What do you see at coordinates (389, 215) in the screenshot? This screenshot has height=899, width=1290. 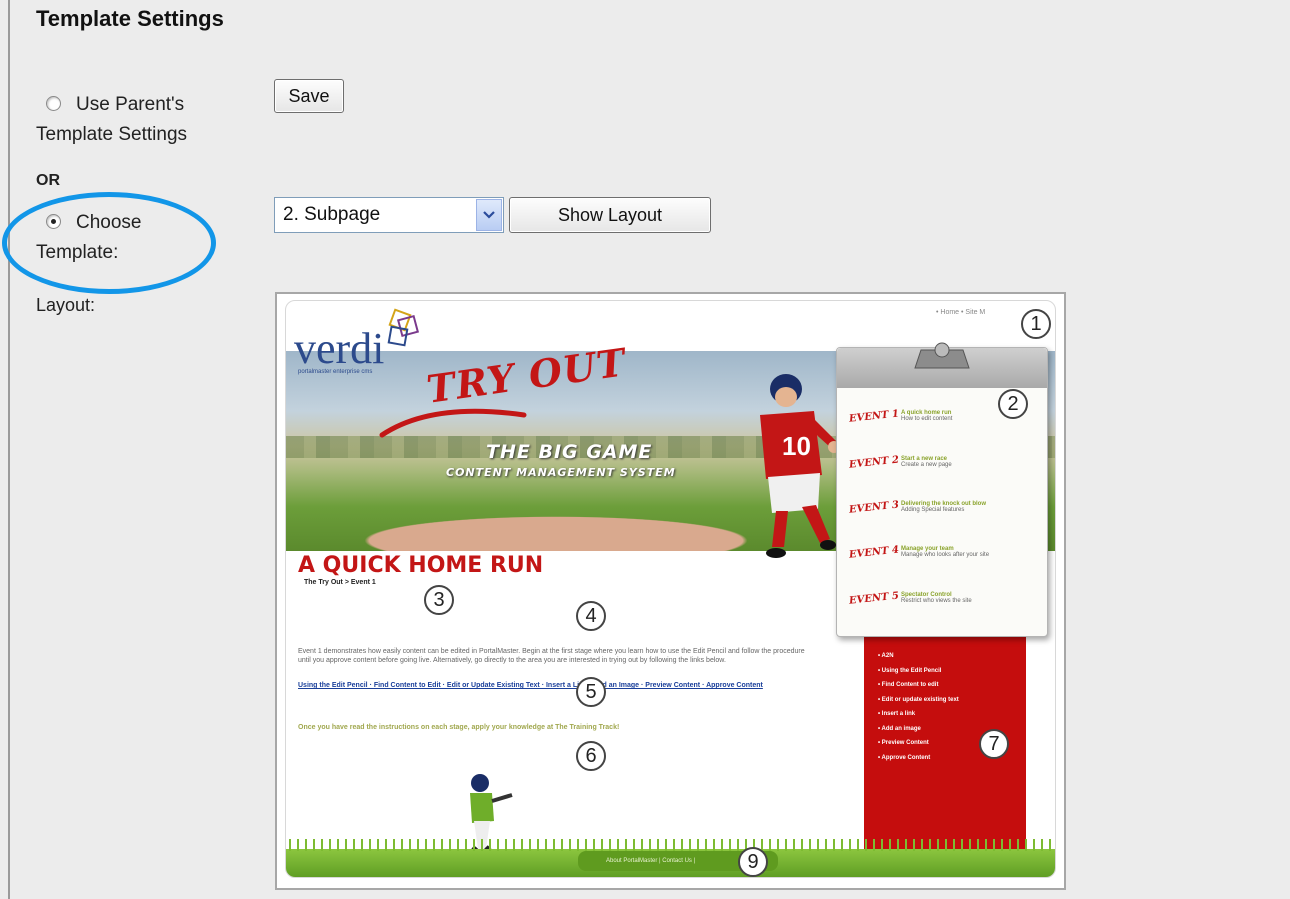 I see `template-select: 2. Subpage` at bounding box center [389, 215].